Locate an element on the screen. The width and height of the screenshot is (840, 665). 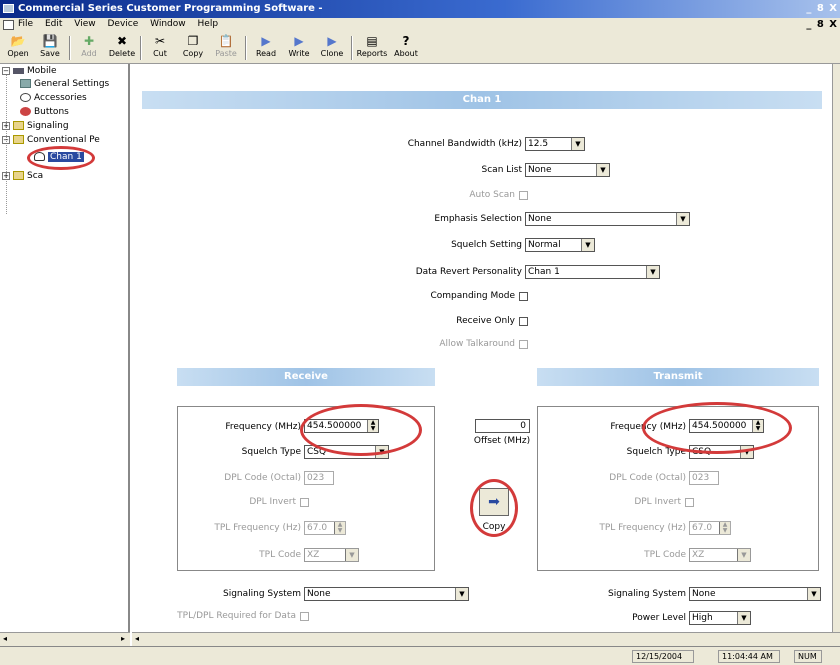
rx-dpl-invert-checkbox is located at coordinates (304, 502).